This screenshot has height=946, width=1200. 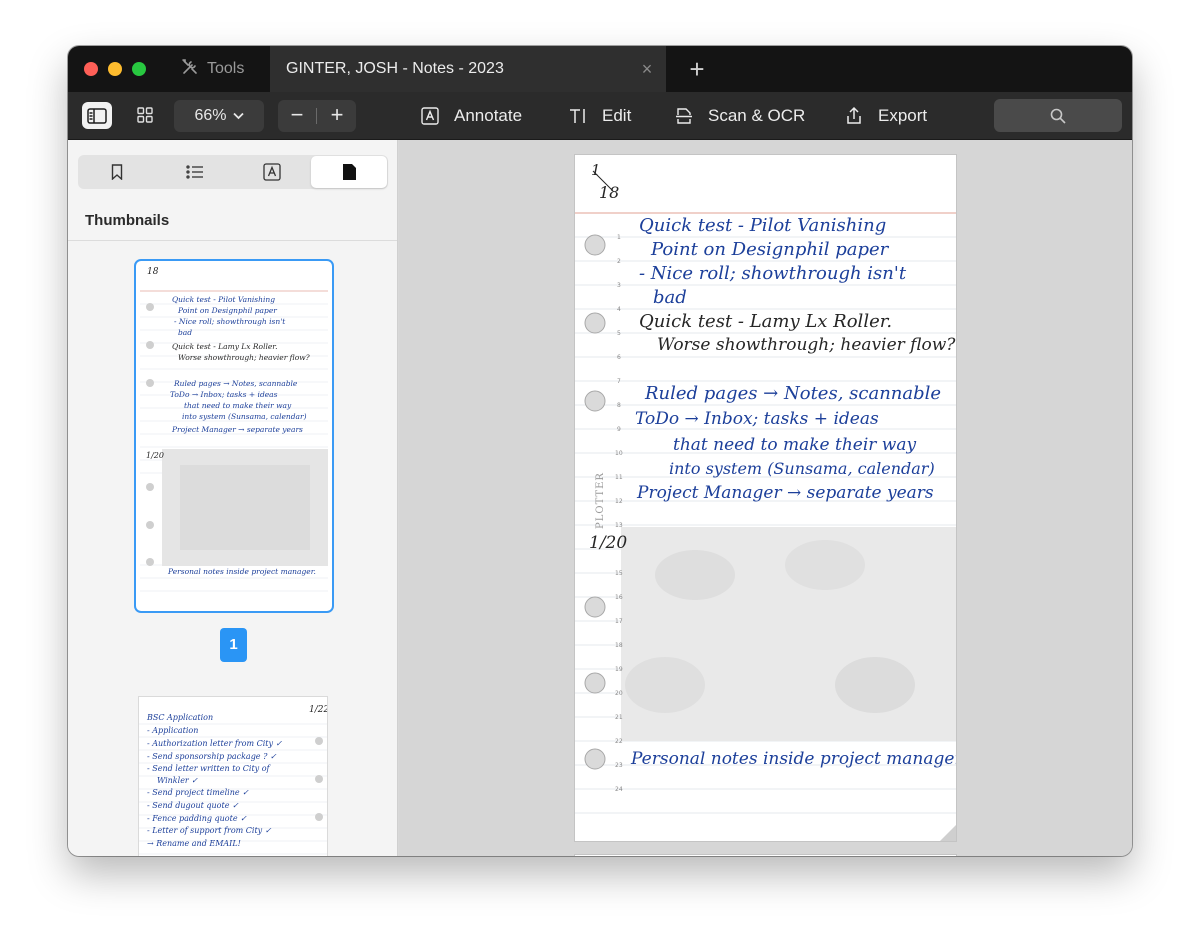 I want to click on outline-icon, so click(x=194, y=172).